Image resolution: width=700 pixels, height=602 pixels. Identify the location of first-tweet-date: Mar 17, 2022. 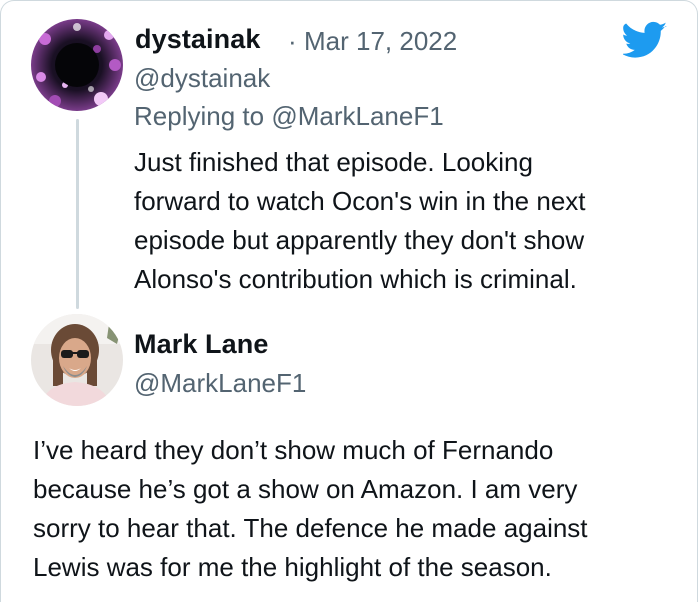
(380, 41).